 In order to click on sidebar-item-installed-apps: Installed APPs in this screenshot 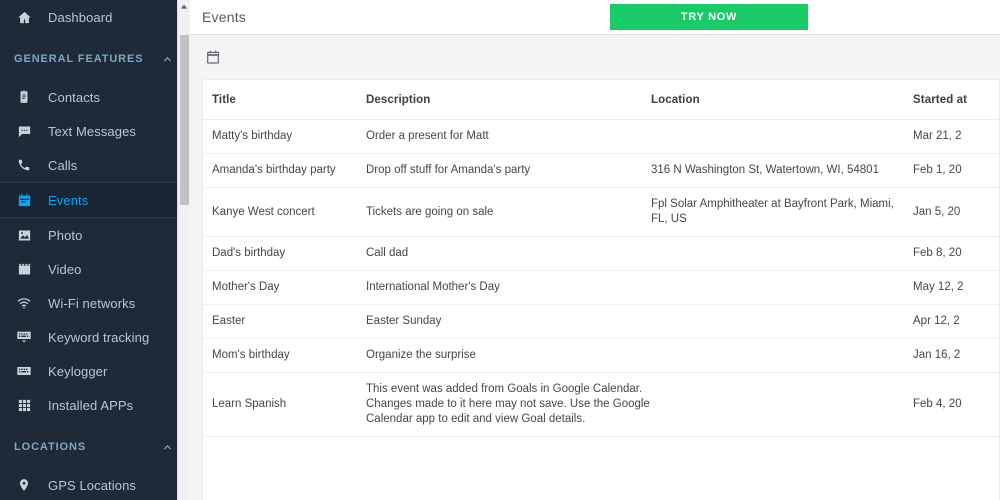, I will do `click(95, 405)`.